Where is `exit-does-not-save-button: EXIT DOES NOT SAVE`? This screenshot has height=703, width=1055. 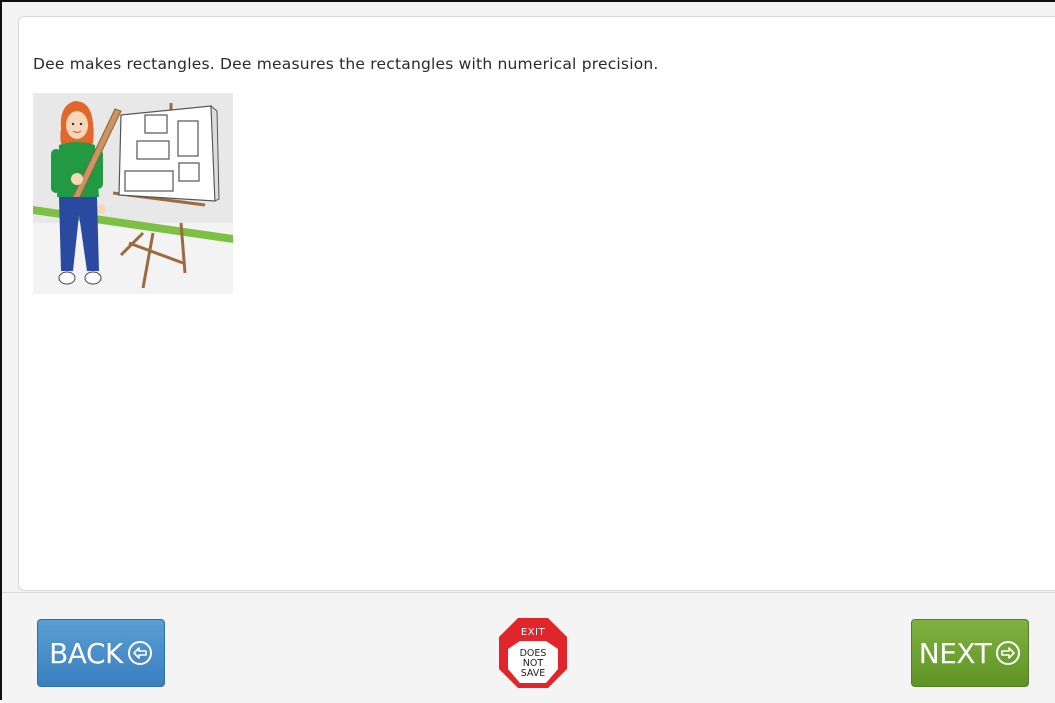 exit-does-not-save-button: EXIT DOES NOT SAVE is located at coordinates (533, 653).